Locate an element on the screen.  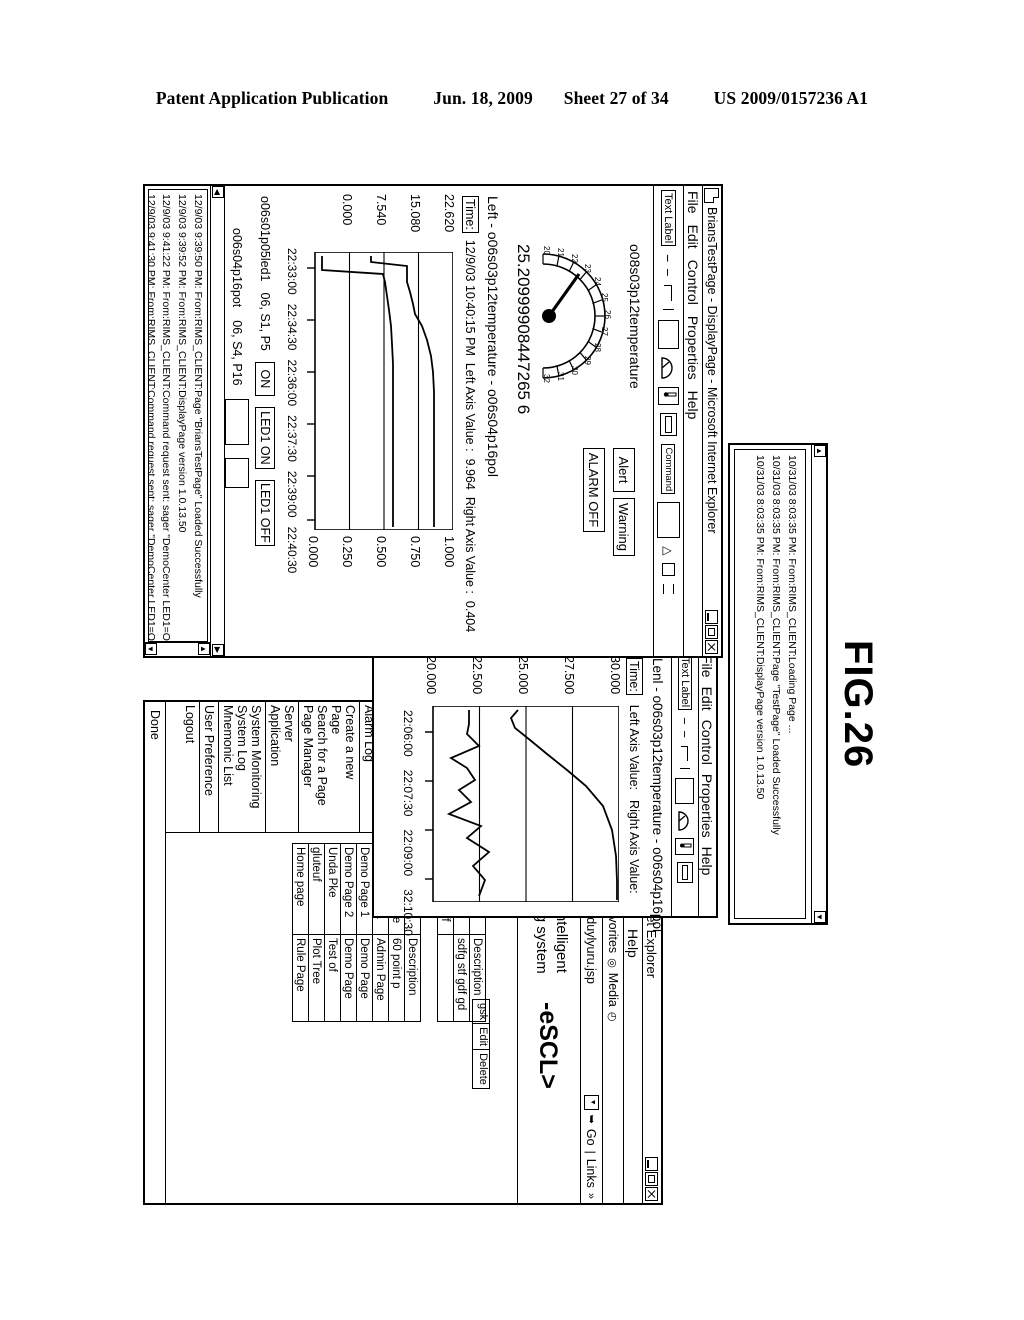
square-tool-icon is located at coordinates (668, 570).